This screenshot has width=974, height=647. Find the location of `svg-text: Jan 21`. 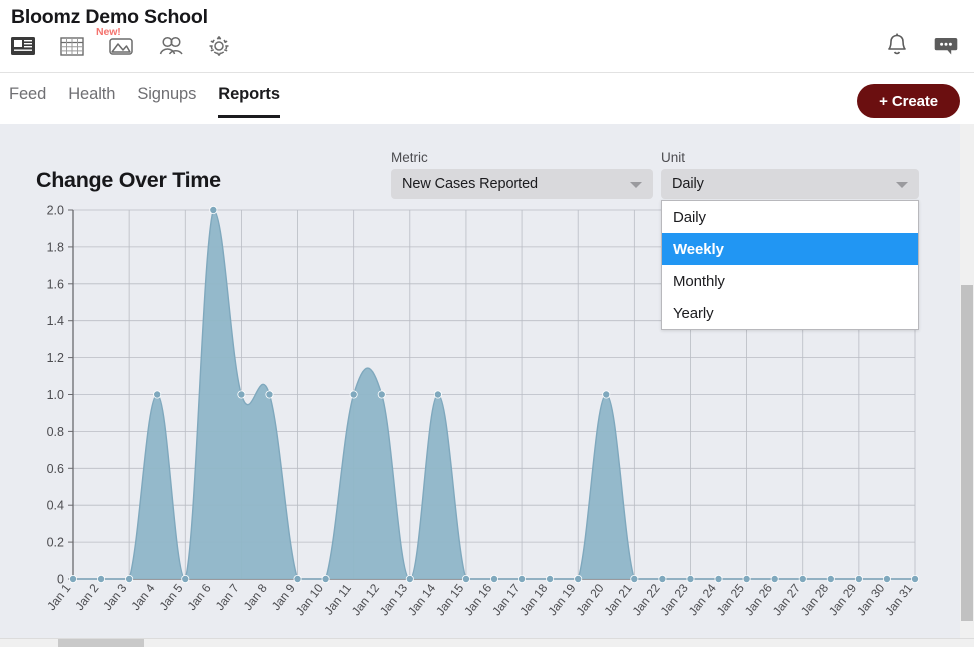

svg-text: Jan 21 is located at coordinates (617, 599).